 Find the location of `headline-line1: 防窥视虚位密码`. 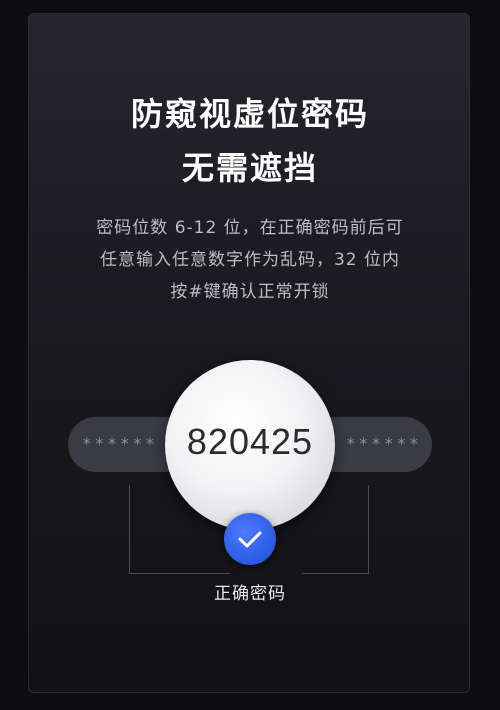

headline-line1: 防窥视虚位密码 is located at coordinates (249, 114).